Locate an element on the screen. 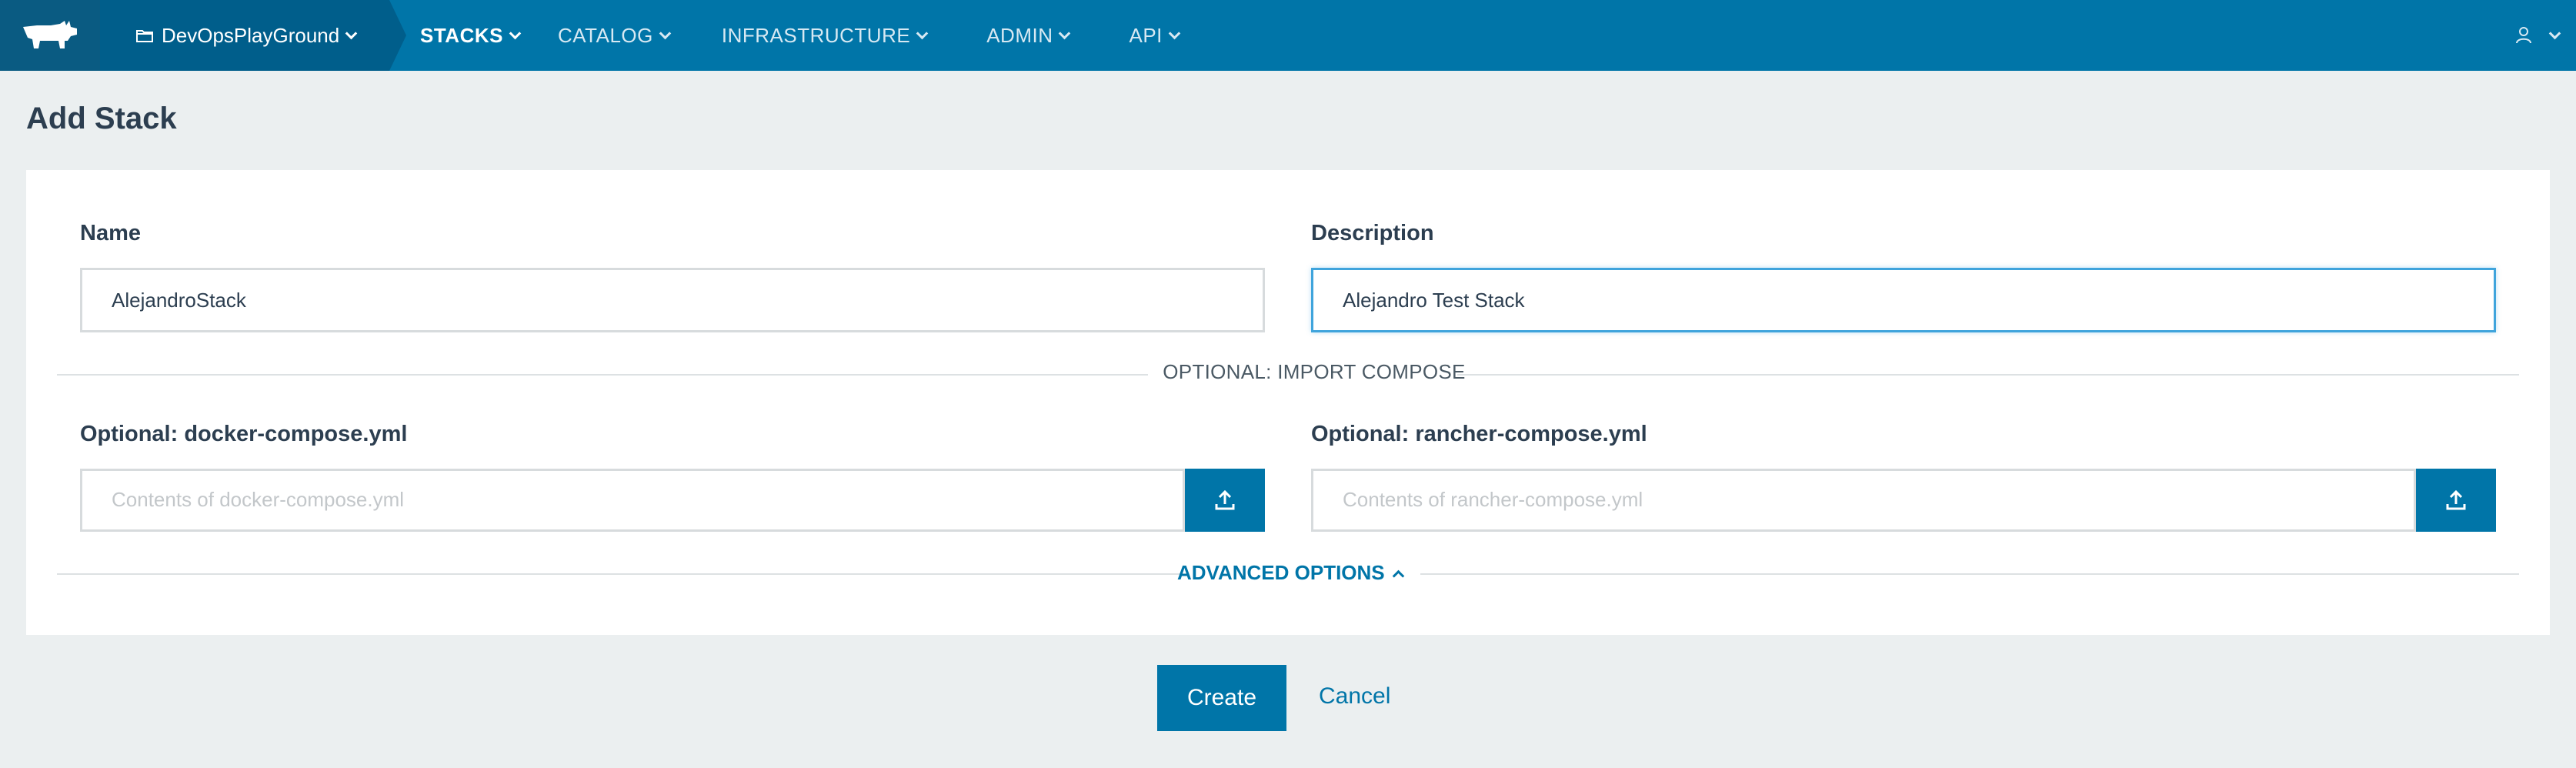 This screenshot has height=768, width=2576. folder-icon is located at coordinates (144, 36).